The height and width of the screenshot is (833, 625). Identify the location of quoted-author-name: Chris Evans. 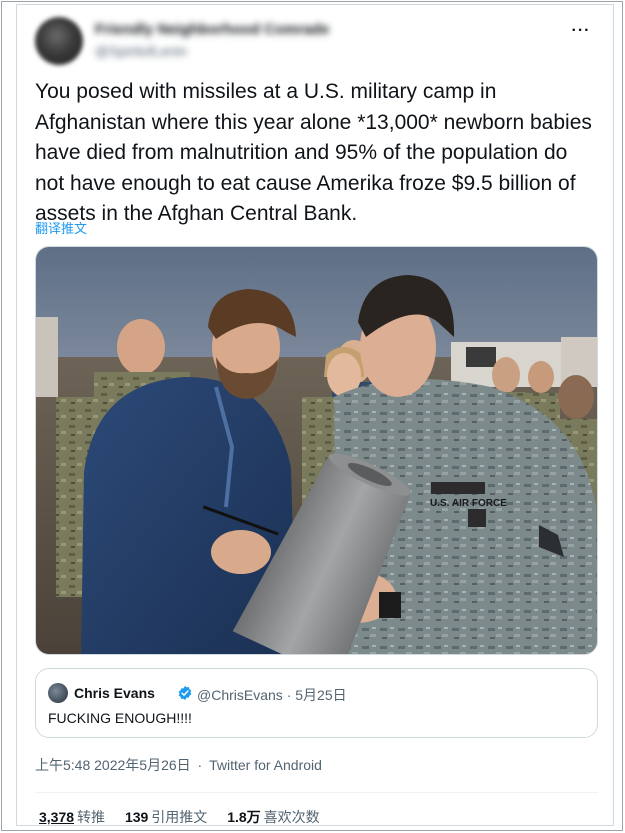
(114, 693).